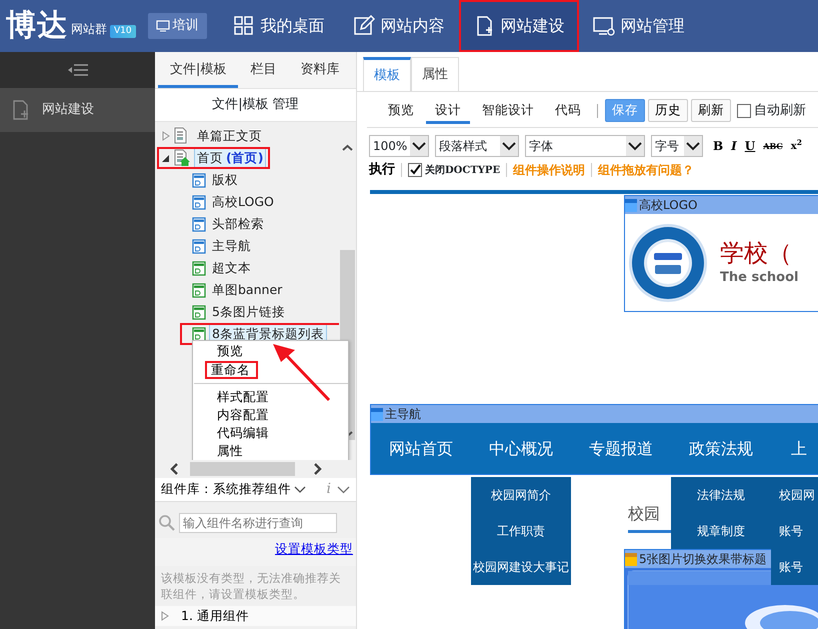 The height and width of the screenshot is (629, 818). Describe the element at coordinates (508, 110) in the screenshot. I see `view-tab: 智能设计` at that location.